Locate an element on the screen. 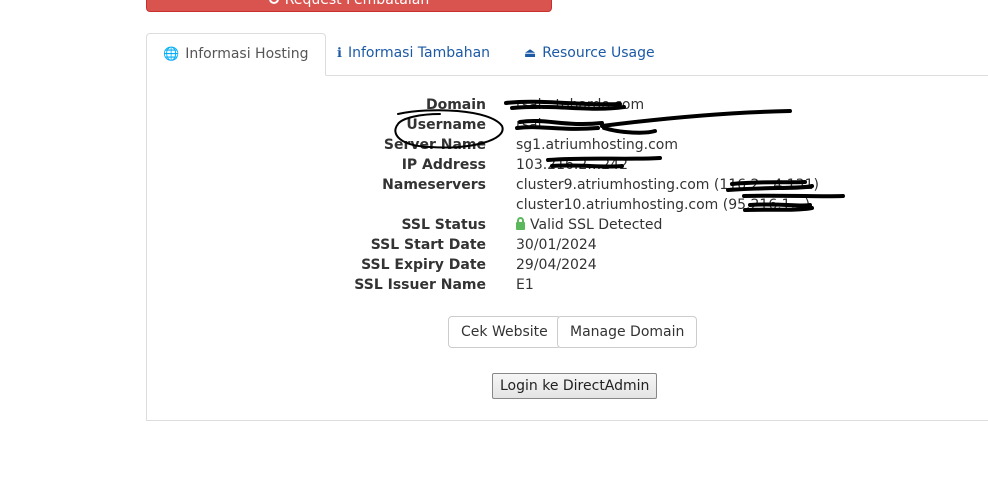  ssl-issuer-value: E1 is located at coordinates (525, 285).